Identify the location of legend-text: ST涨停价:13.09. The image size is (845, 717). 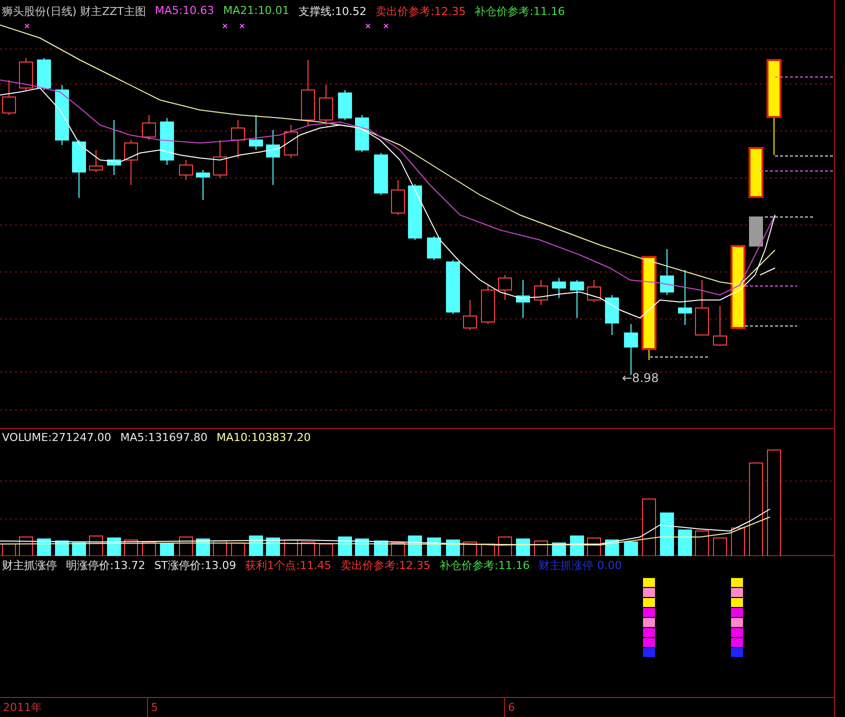
(195, 565).